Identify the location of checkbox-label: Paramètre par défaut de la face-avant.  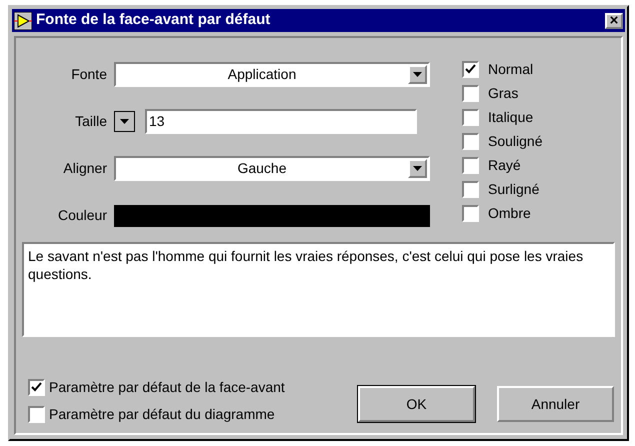
(167, 387).